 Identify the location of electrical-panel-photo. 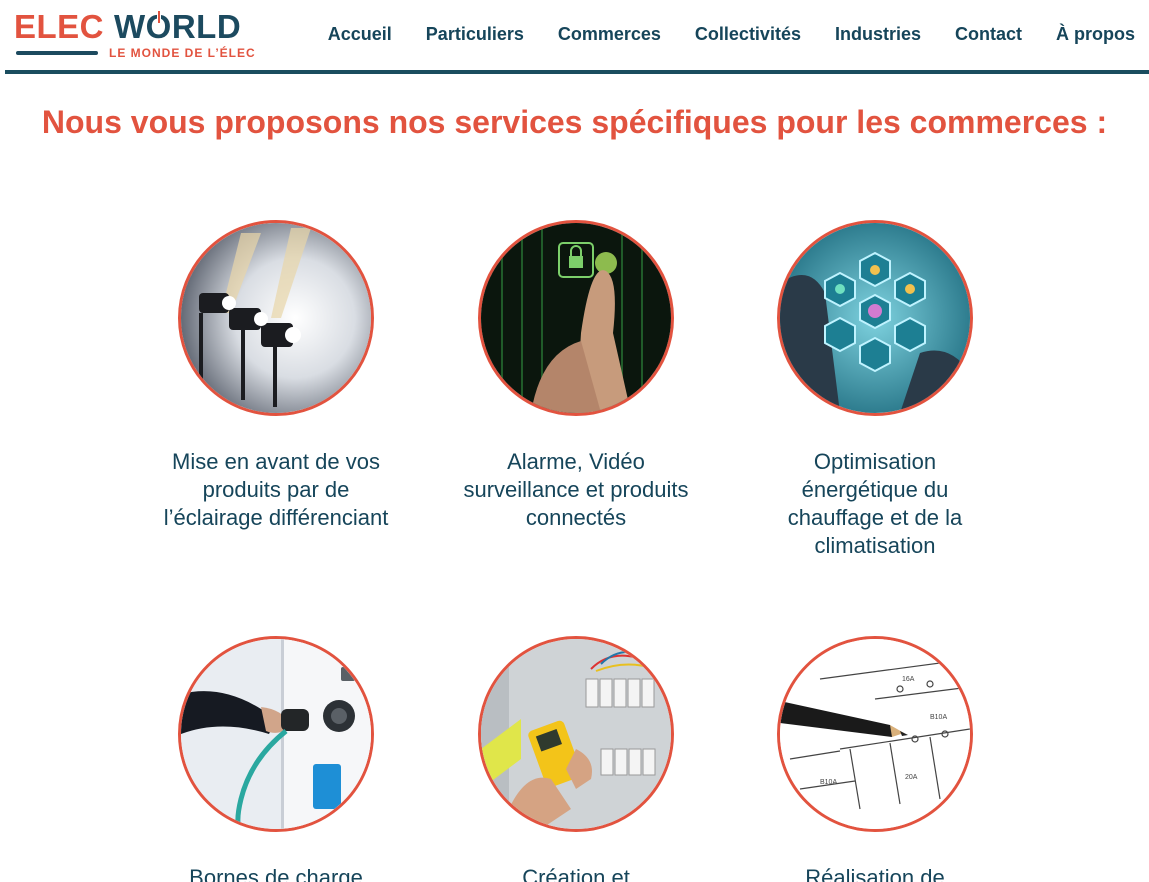
(576, 734).